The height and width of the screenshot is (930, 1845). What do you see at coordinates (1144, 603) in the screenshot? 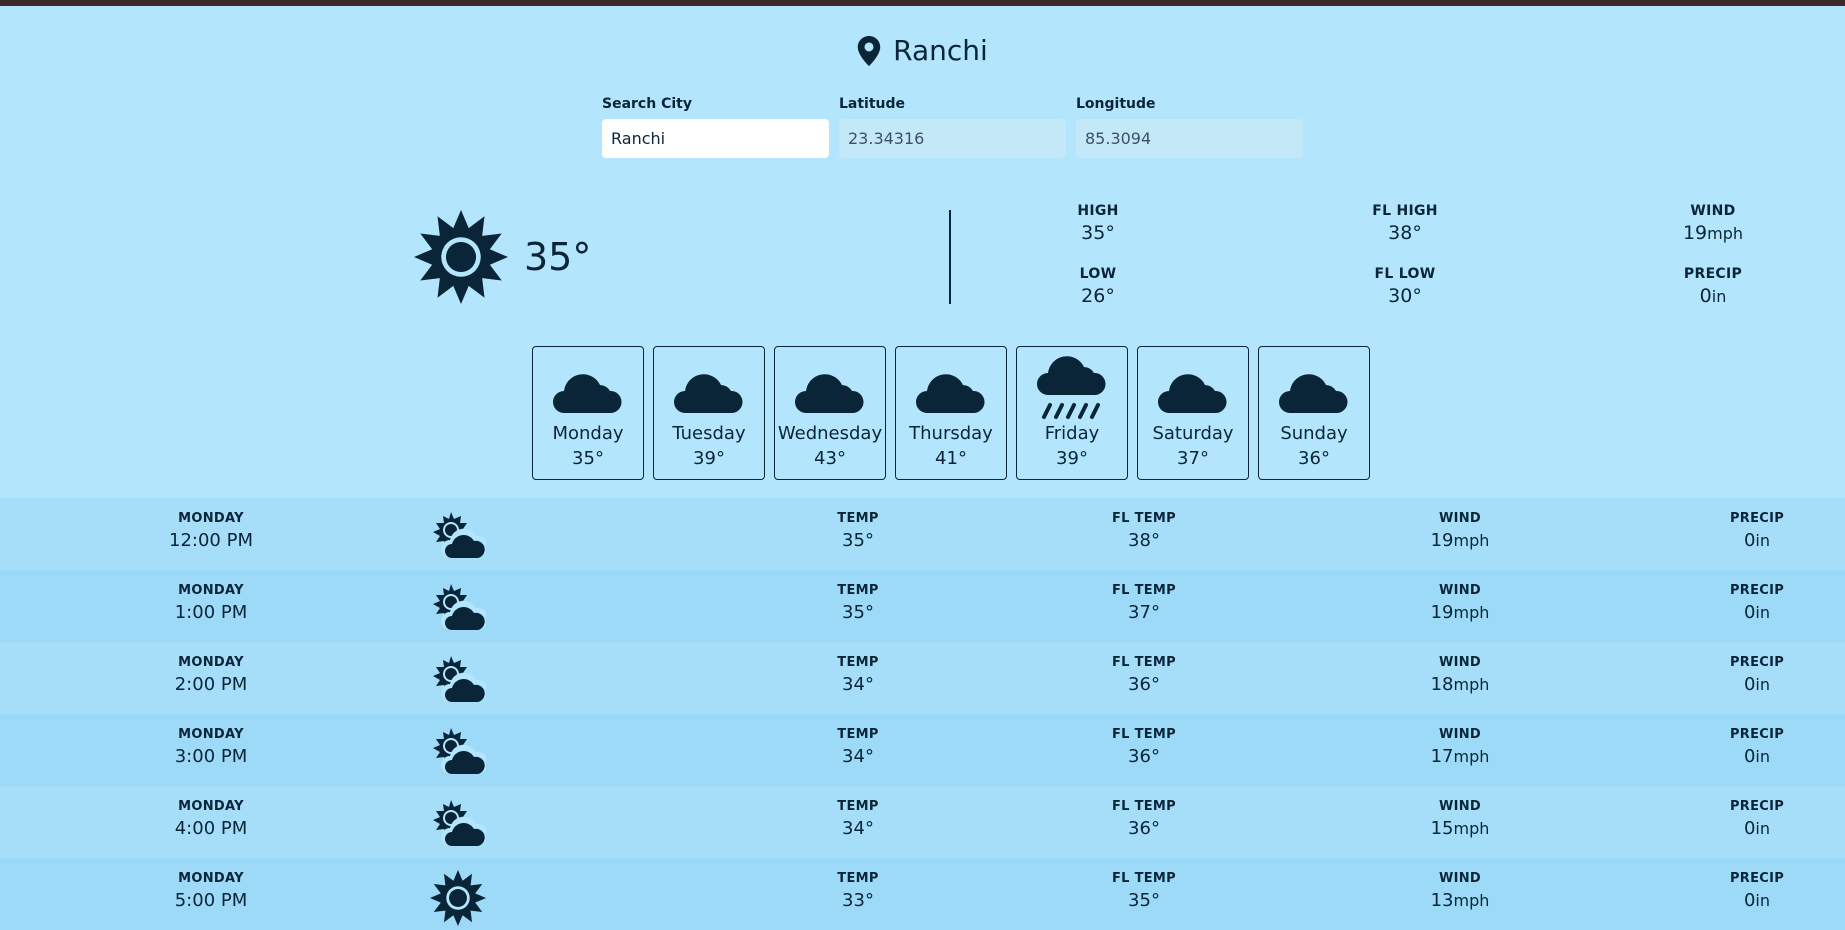
I see `hour-fl-temp-cell: FL TEMP 37°` at bounding box center [1144, 603].